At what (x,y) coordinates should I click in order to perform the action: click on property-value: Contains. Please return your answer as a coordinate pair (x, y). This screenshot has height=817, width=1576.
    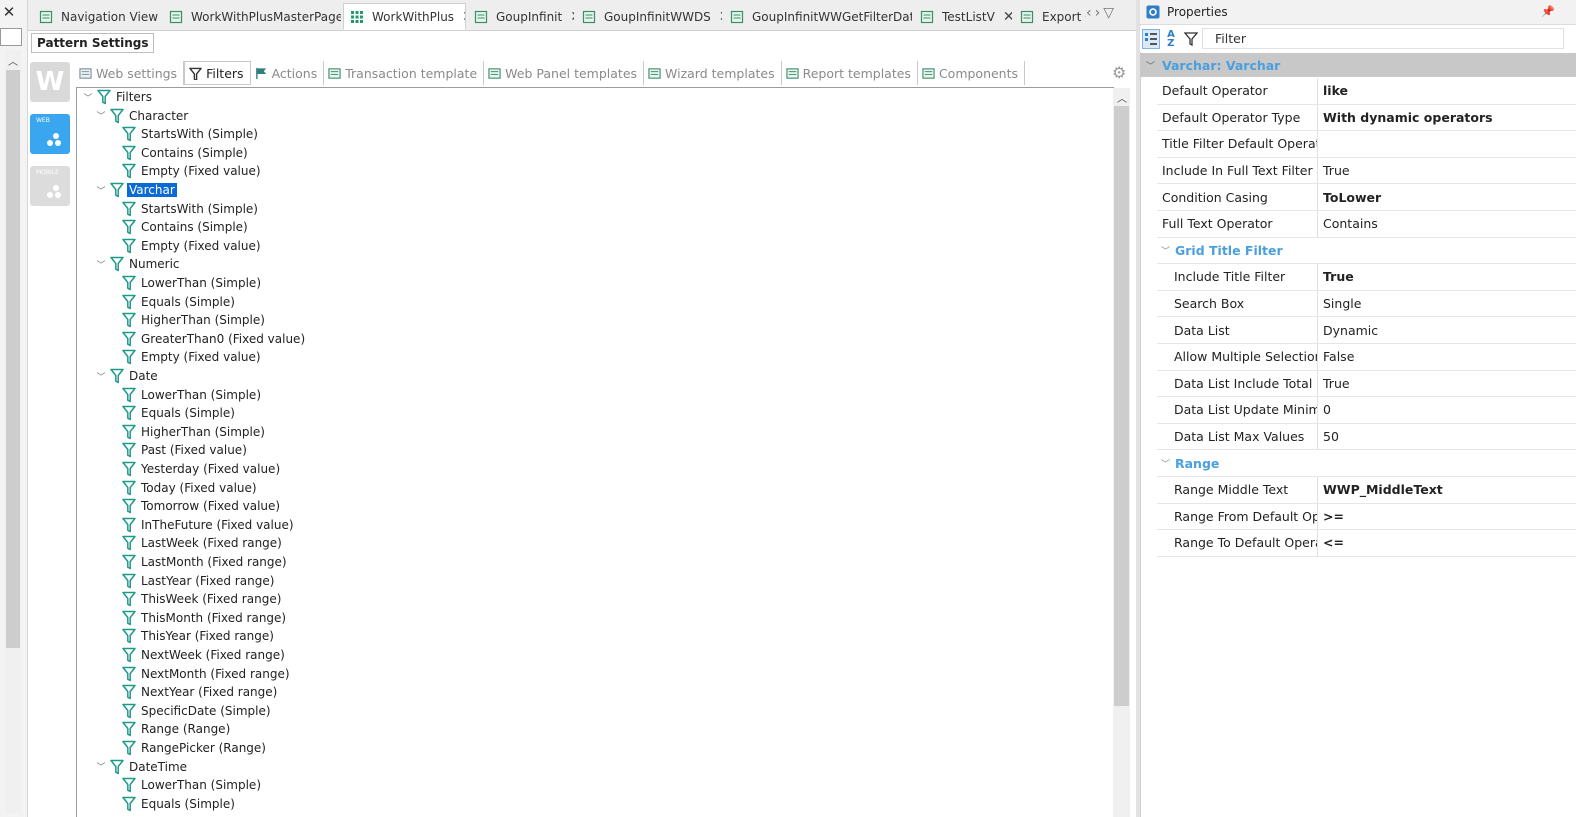
    Looking at the image, I should click on (1348, 223).